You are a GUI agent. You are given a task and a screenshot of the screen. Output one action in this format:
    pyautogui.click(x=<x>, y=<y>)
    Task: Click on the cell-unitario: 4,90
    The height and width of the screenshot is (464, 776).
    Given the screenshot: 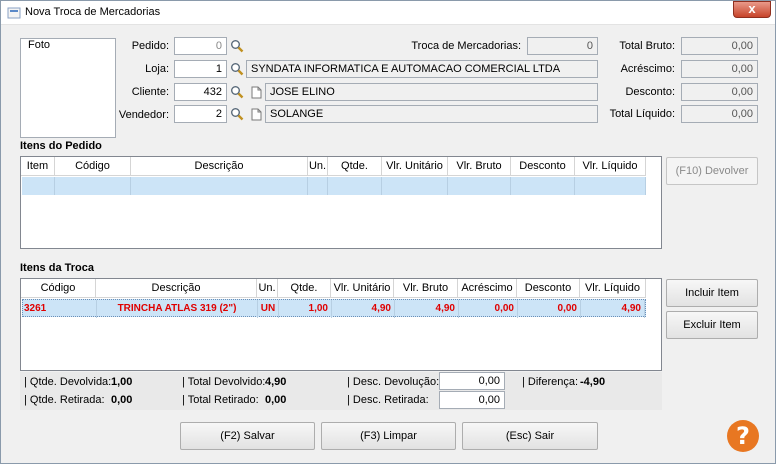 What is the action you would take?
    pyautogui.click(x=363, y=309)
    